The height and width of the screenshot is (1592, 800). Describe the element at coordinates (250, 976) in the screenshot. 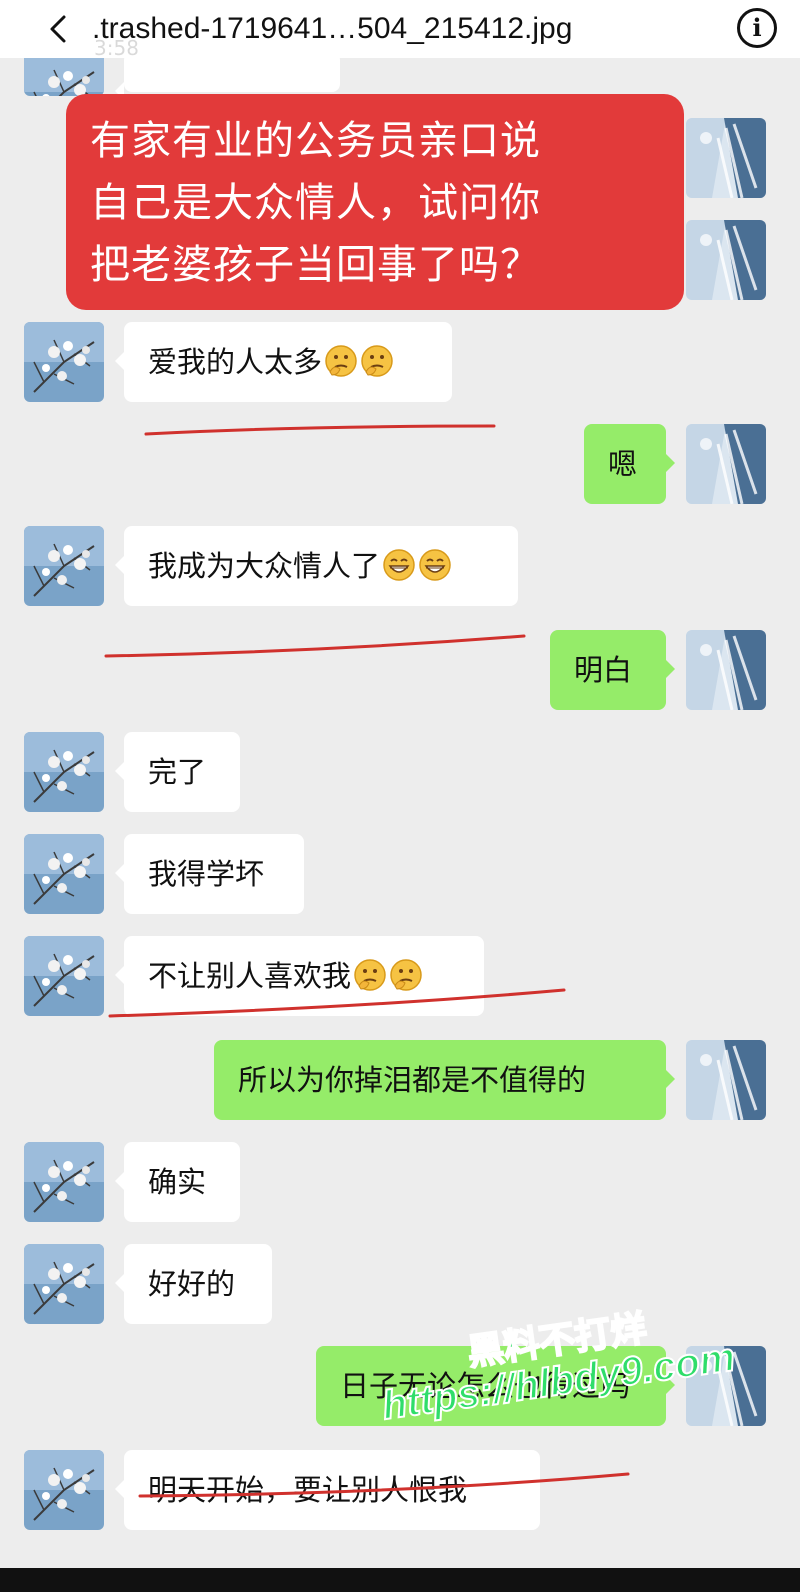

I see `message-text: 不让别人喜欢我` at that location.